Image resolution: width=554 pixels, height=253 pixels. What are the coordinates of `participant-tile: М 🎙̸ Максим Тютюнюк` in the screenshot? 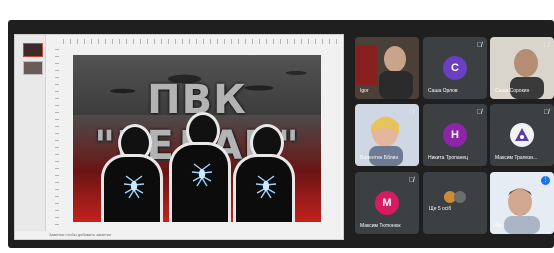 It's located at (387, 203).